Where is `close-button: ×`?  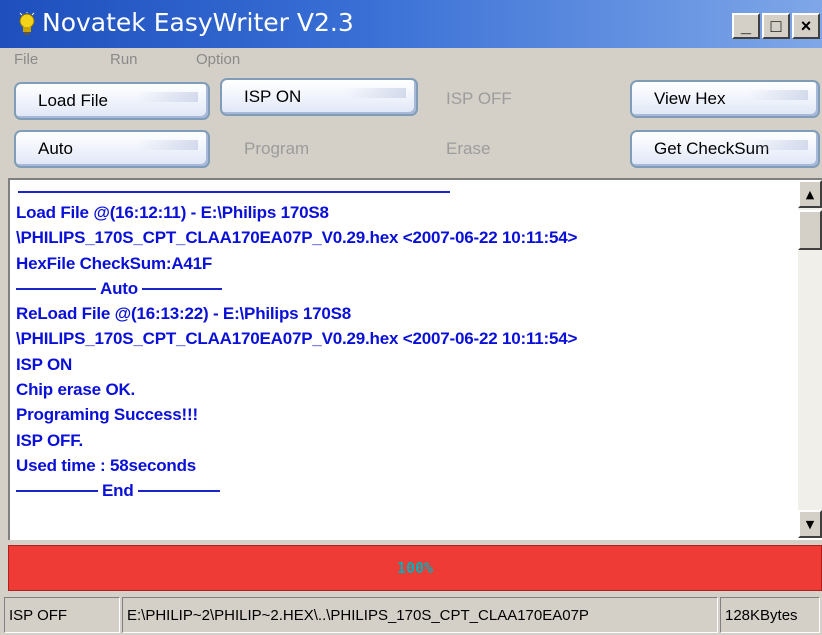 close-button: × is located at coordinates (806, 26).